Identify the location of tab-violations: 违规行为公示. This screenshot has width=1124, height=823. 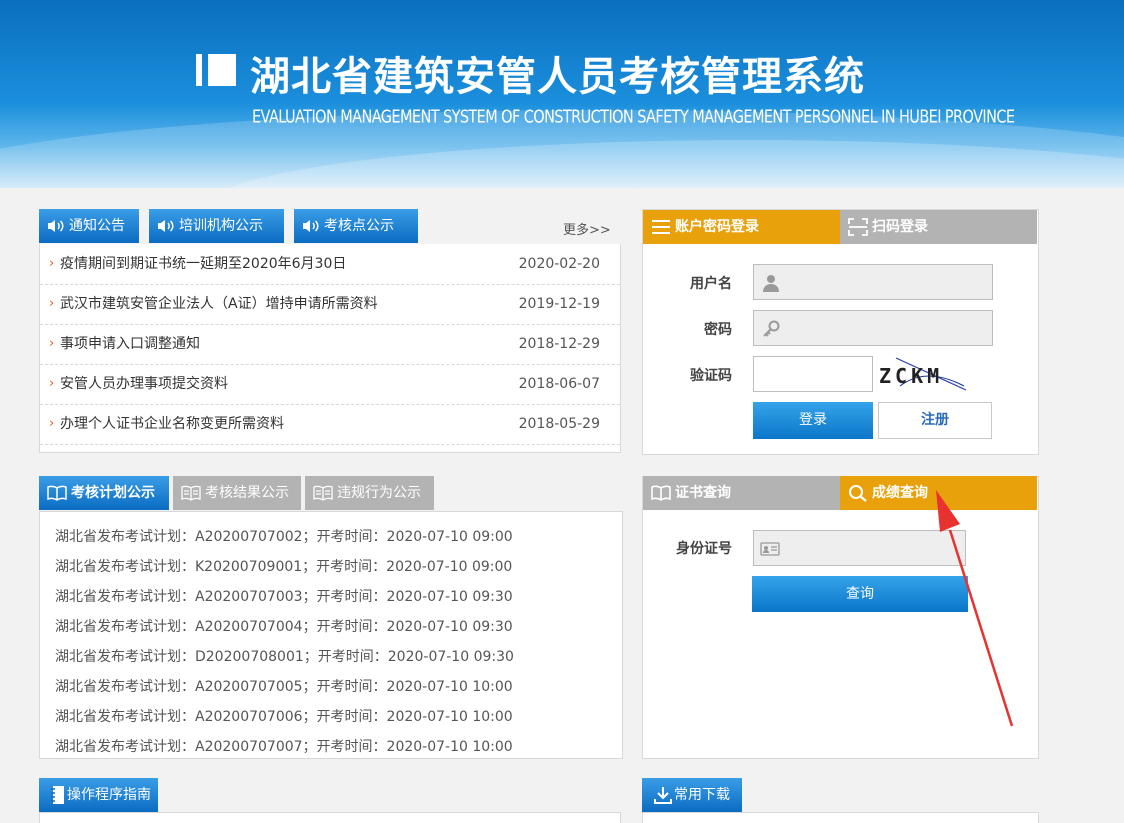
(369, 493).